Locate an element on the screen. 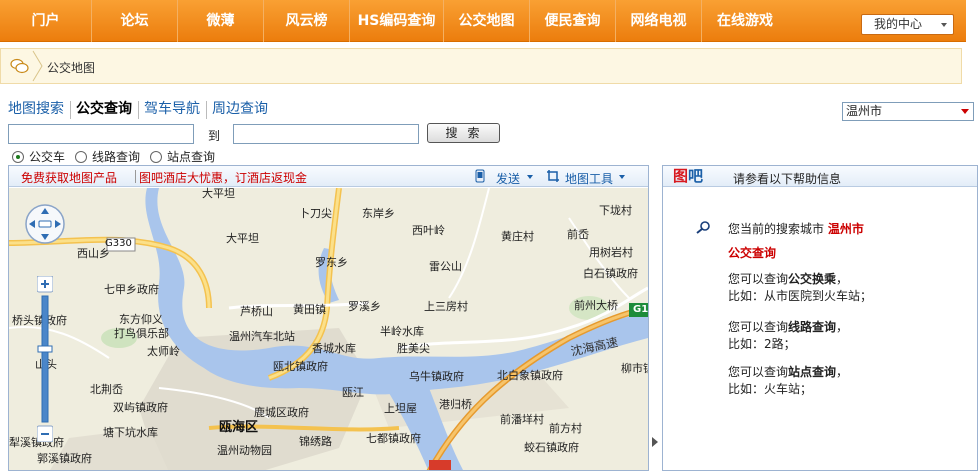 Image resolution: width=978 pixels, height=471 pixels. help-example-transfer: 比如：从市医院到火车站； is located at coordinates (800, 296).